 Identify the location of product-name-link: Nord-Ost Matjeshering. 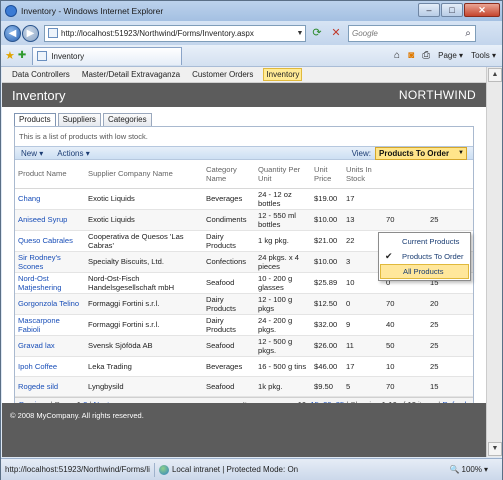
(50, 283).